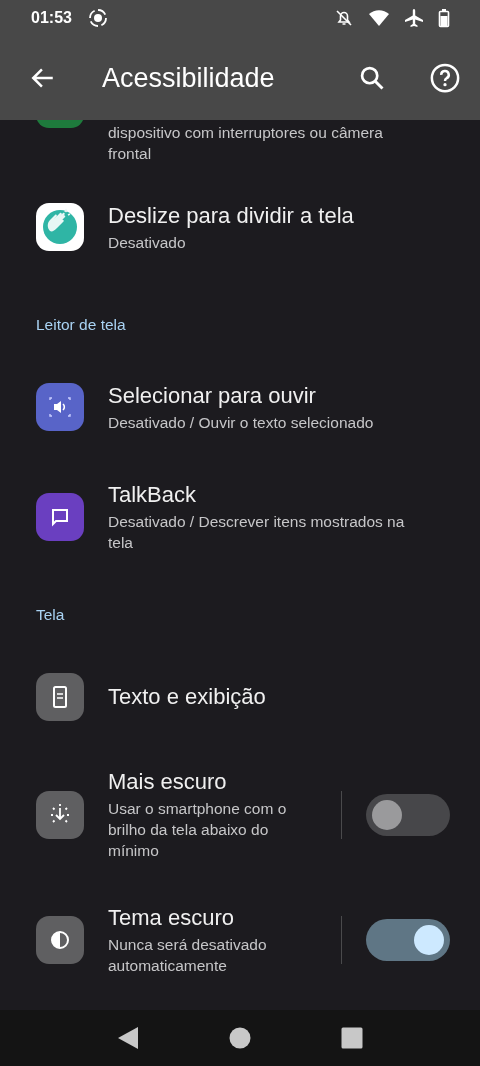  Describe the element at coordinates (97, 18) in the screenshot. I see `record-icon` at that location.